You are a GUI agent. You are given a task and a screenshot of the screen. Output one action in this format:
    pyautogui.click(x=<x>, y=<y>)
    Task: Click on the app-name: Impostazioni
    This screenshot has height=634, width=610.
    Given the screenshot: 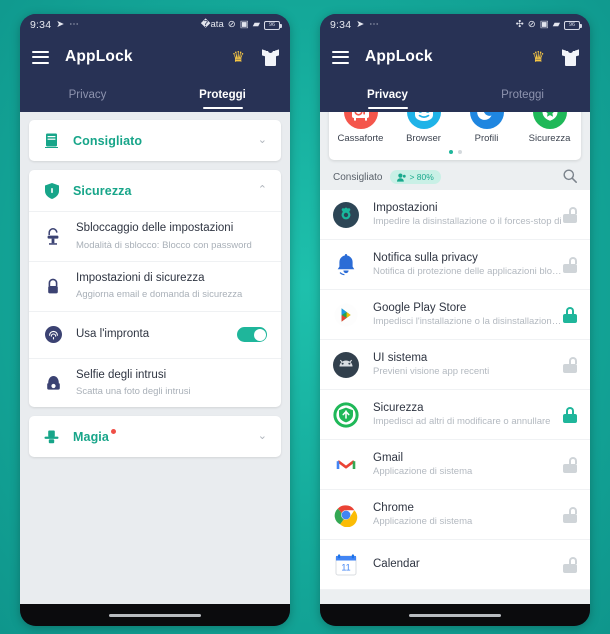 What is the action you would take?
    pyautogui.click(x=405, y=208)
    